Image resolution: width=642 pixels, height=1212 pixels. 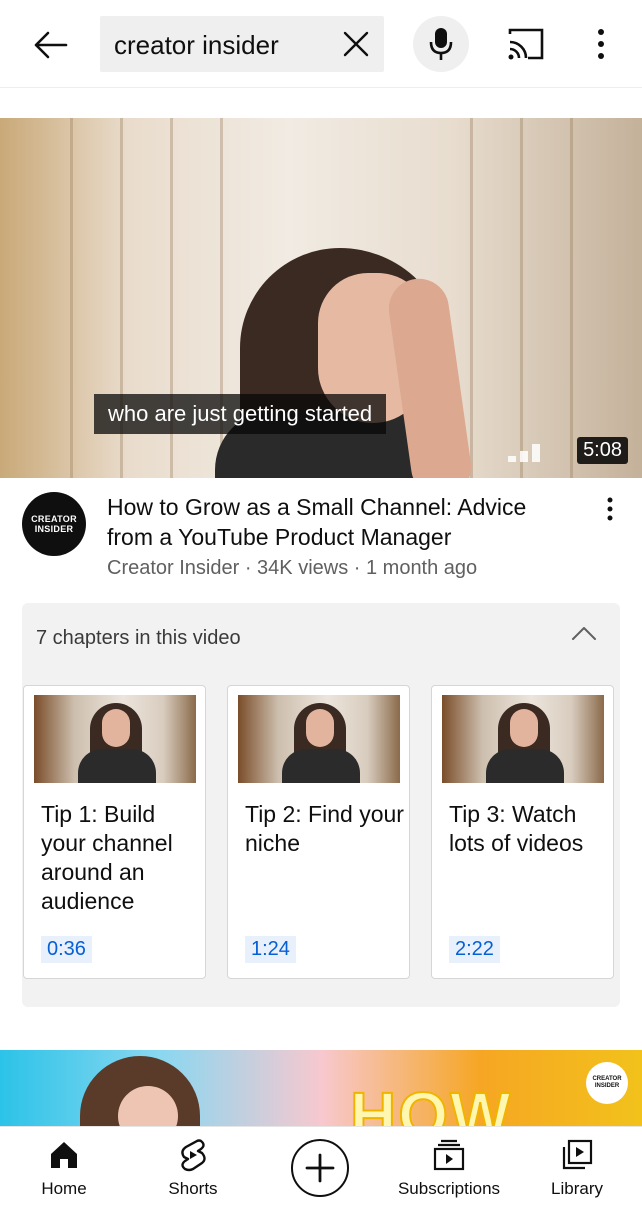 What do you see at coordinates (601, 44) in the screenshot?
I see `more-options-icon` at bounding box center [601, 44].